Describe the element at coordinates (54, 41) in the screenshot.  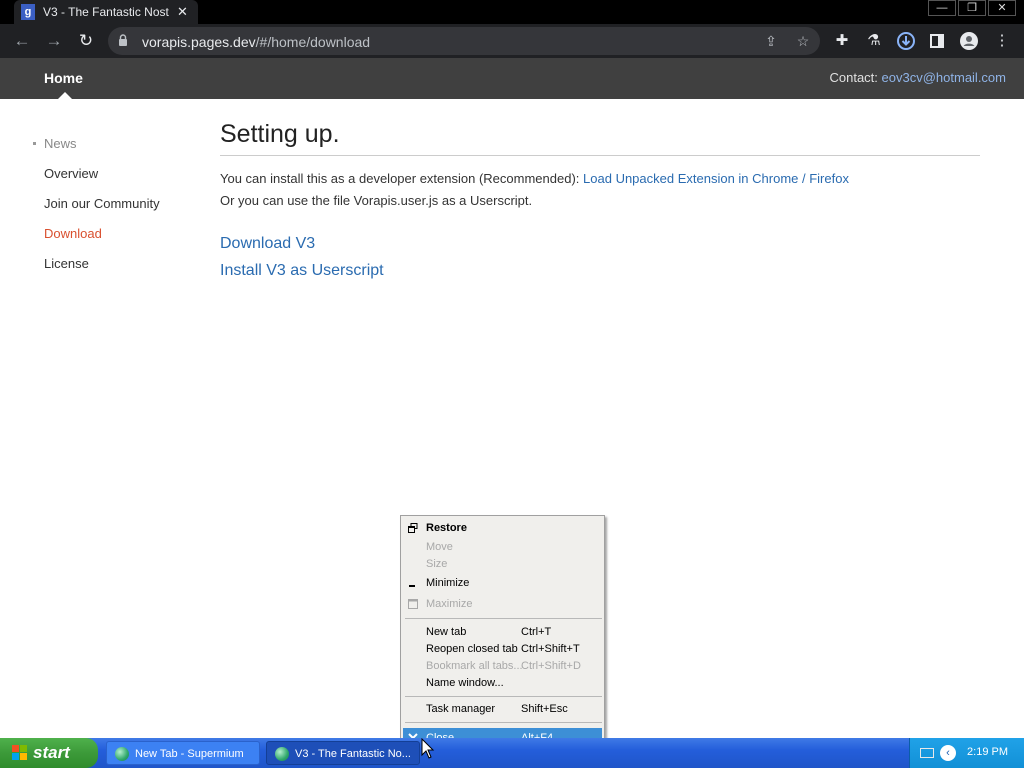
I see `forward-icon: →` at that location.